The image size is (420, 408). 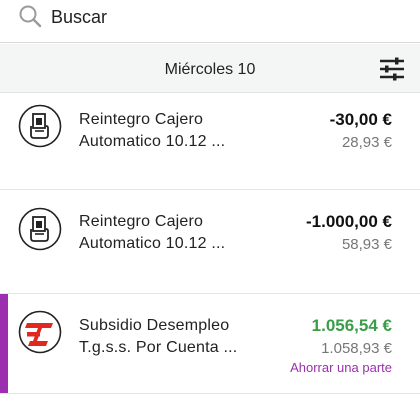 I want to click on bank-logo-icon, so click(x=40, y=332).